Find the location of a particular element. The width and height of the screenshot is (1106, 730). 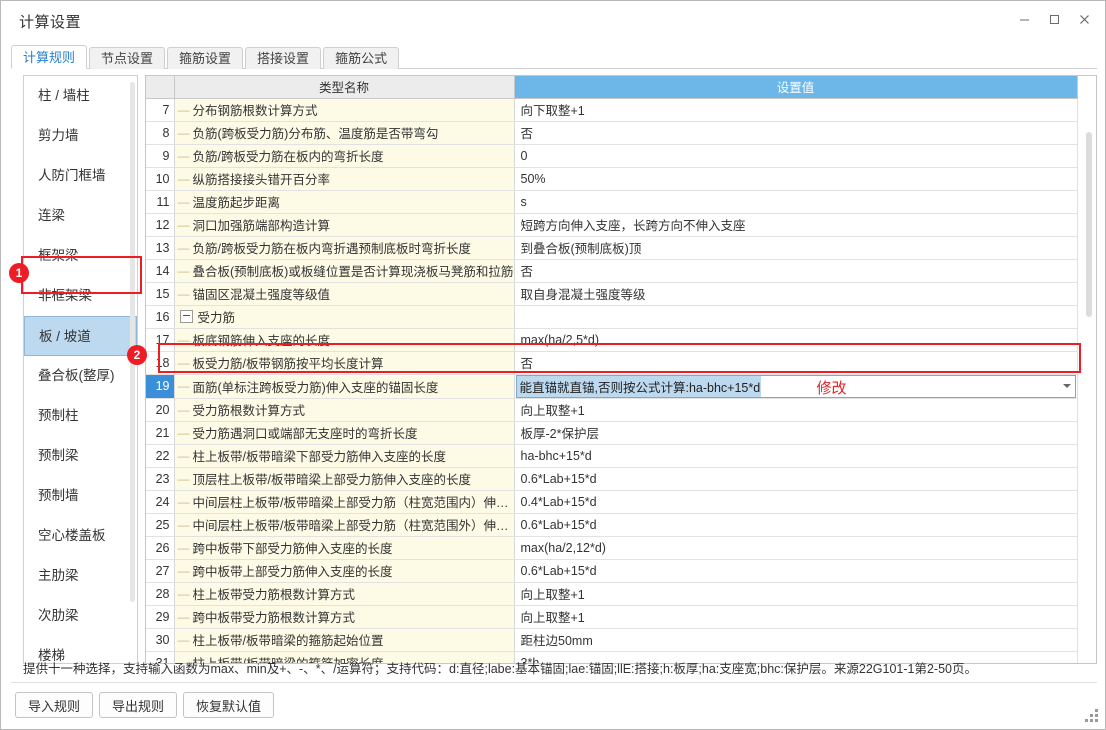

sidebar-item-precast-column: 预制柱 is located at coordinates (80, 416).